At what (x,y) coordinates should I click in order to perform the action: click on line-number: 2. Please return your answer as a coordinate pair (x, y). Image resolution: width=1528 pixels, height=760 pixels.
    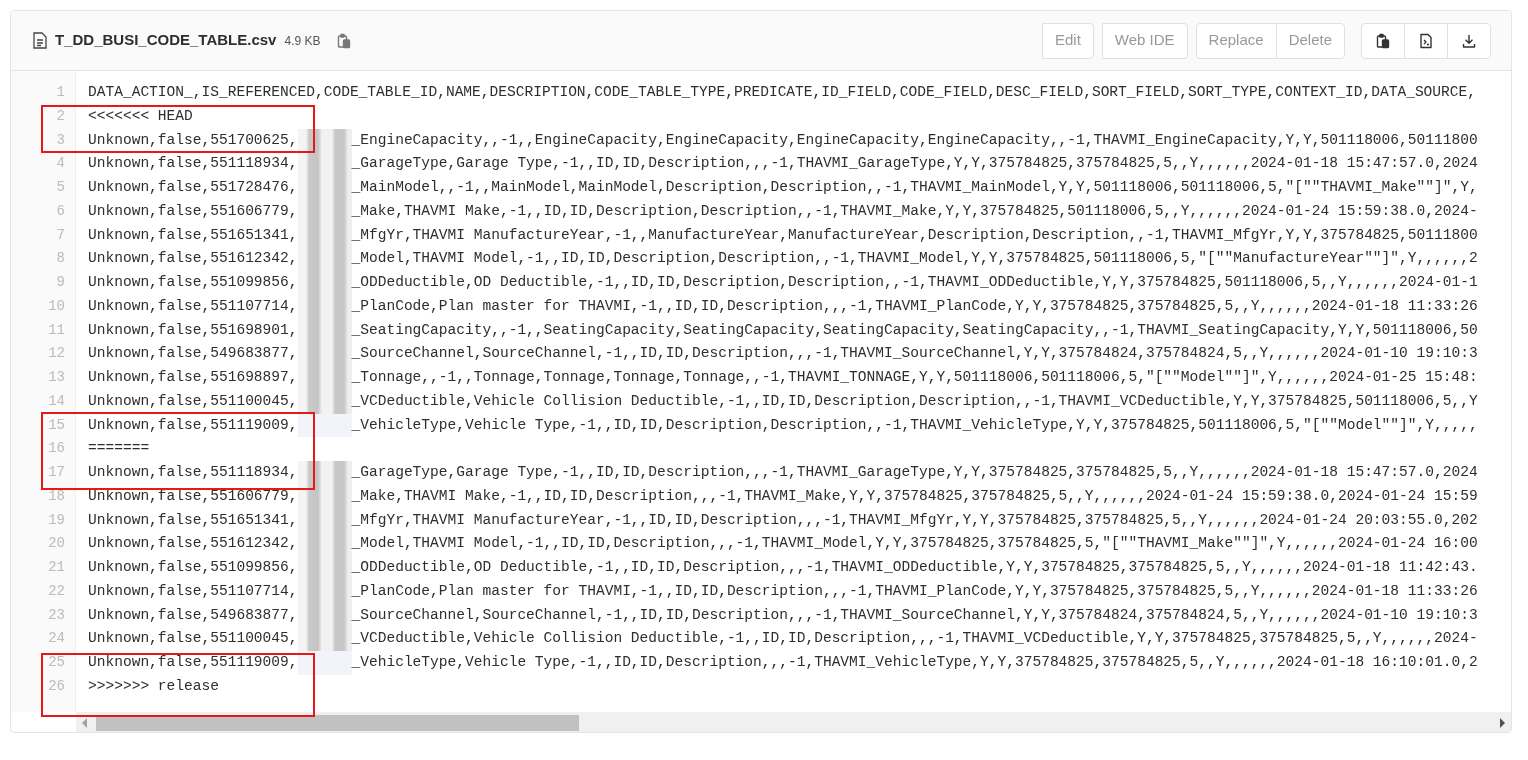
    Looking at the image, I should click on (60, 116).